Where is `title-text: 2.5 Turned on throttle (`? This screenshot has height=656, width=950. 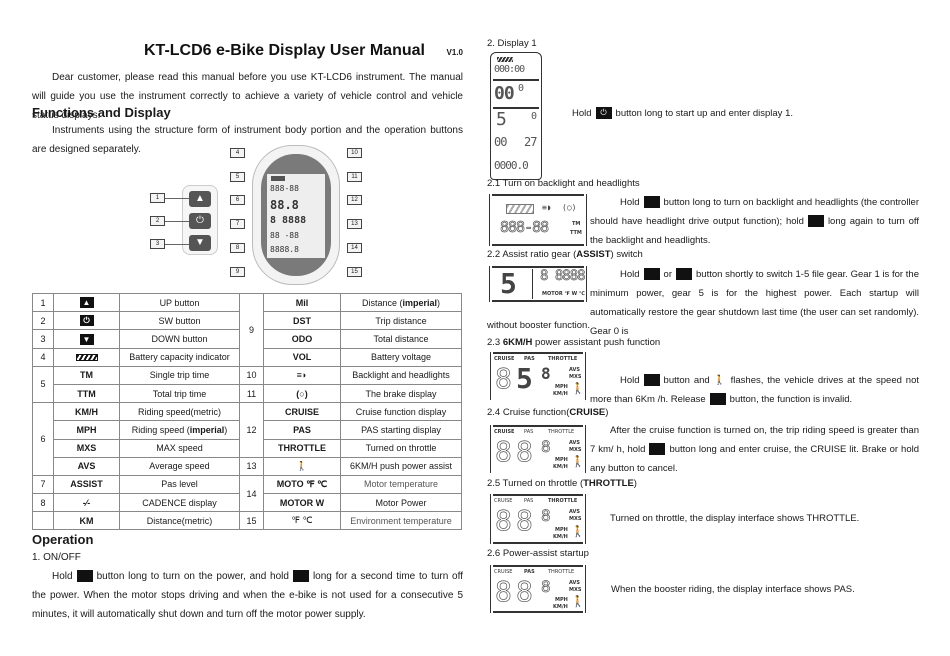
title-text: 2.5 Turned on throttle ( is located at coordinates (535, 483).